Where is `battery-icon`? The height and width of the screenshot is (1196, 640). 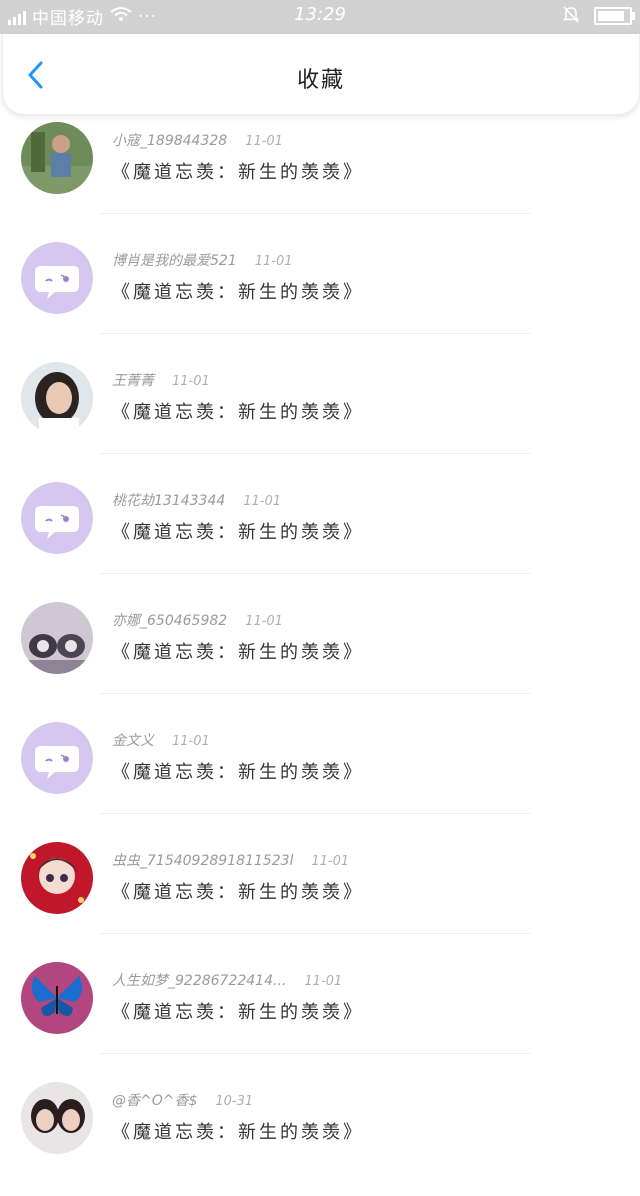 battery-icon is located at coordinates (614, 16).